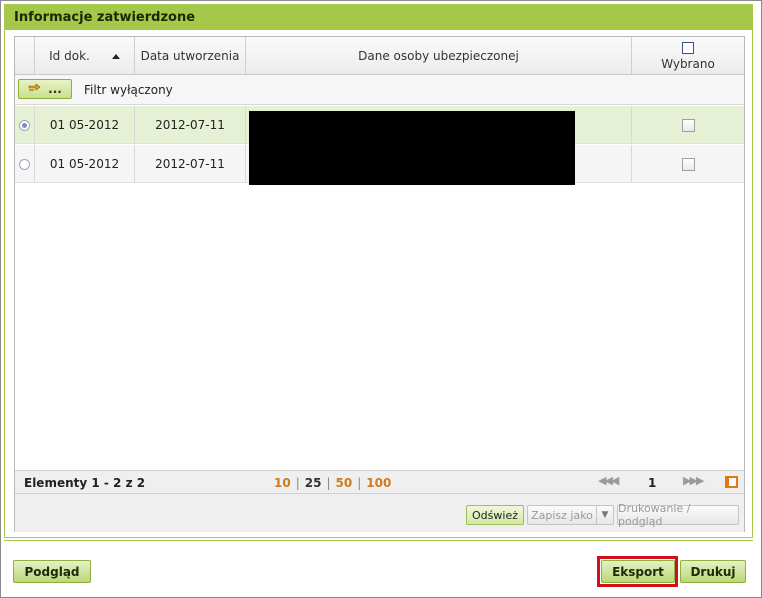 This screenshot has height=598, width=762. I want to click on filter-arrow-icon, so click(35, 89).